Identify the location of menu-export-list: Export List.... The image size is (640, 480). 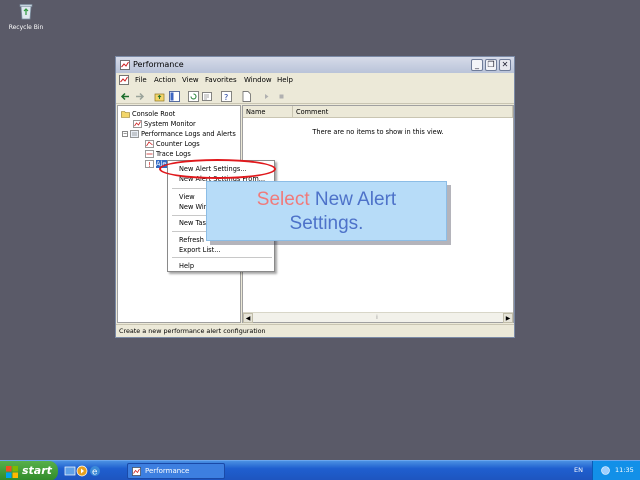
(200, 250).